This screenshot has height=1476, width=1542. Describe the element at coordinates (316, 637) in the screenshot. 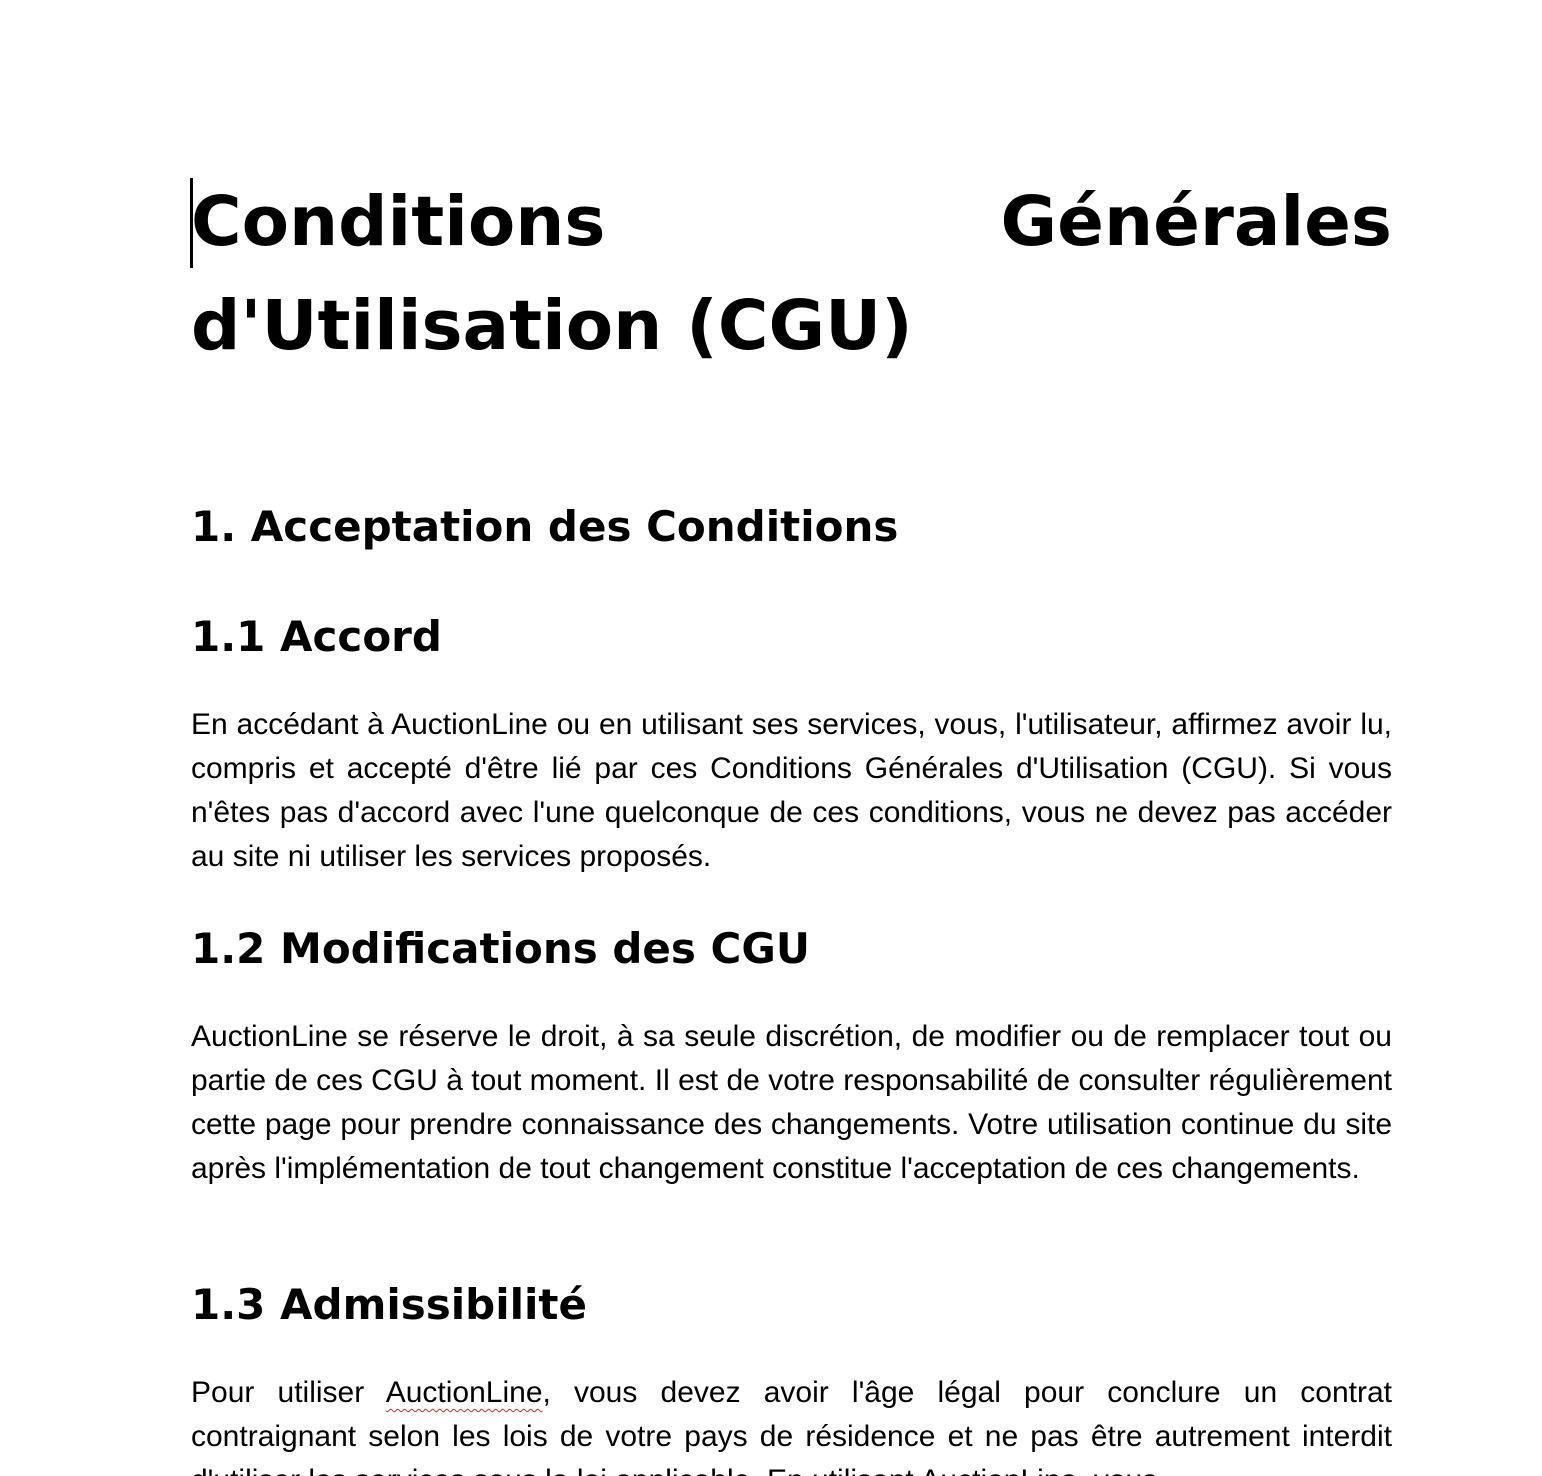

I see `subsection-heading-accord: 1.1 Accord` at that location.